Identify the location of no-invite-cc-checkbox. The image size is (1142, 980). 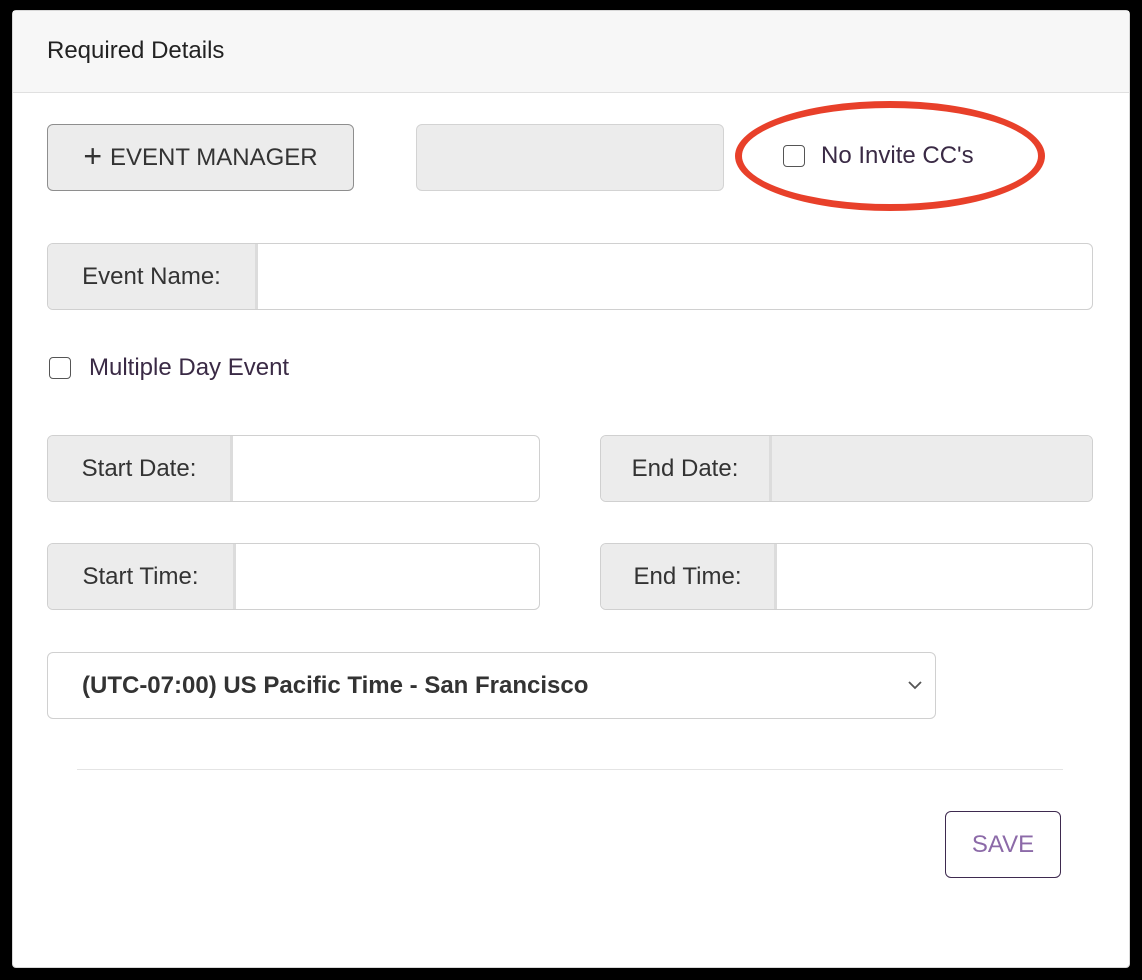
(794, 156).